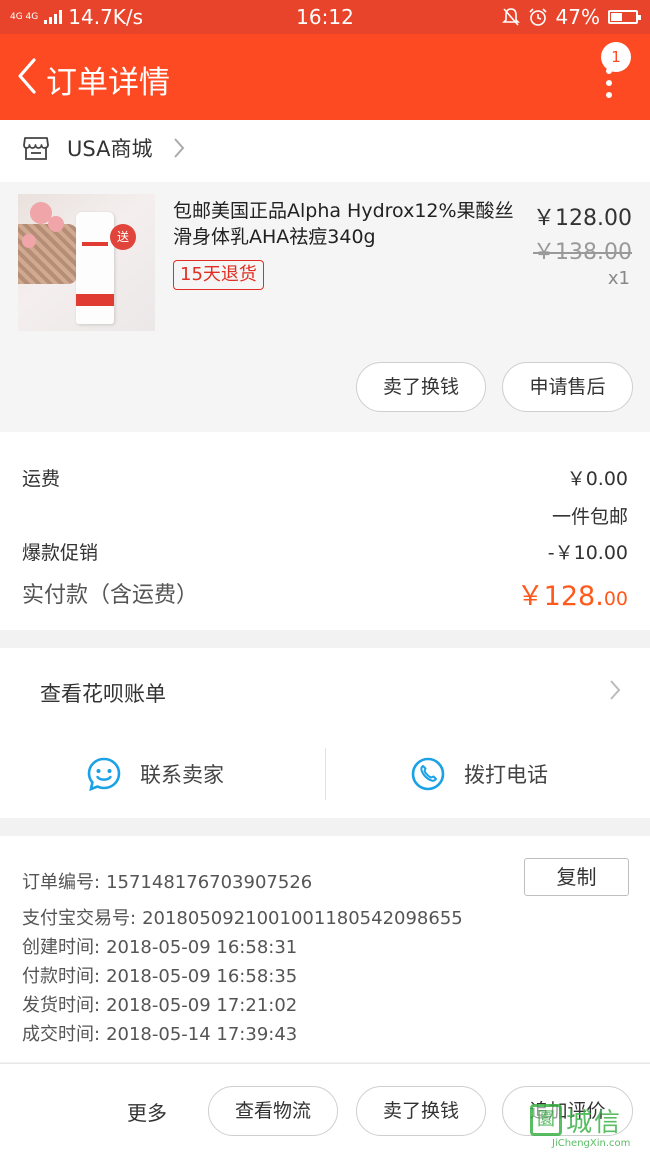 The image size is (650, 1155). Describe the element at coordinates (428, 774) in the screenshot. I see `phone-icon` at that location.